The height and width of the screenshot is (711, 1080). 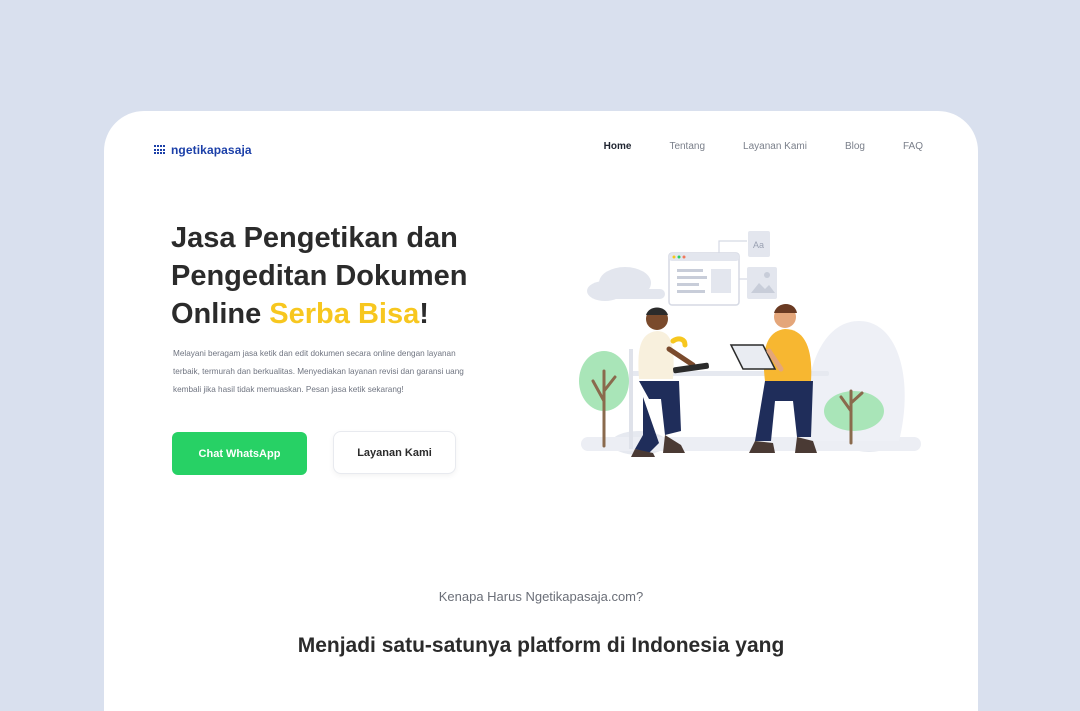 I want to click on nav-home: Home, so click(x=618, y=146).